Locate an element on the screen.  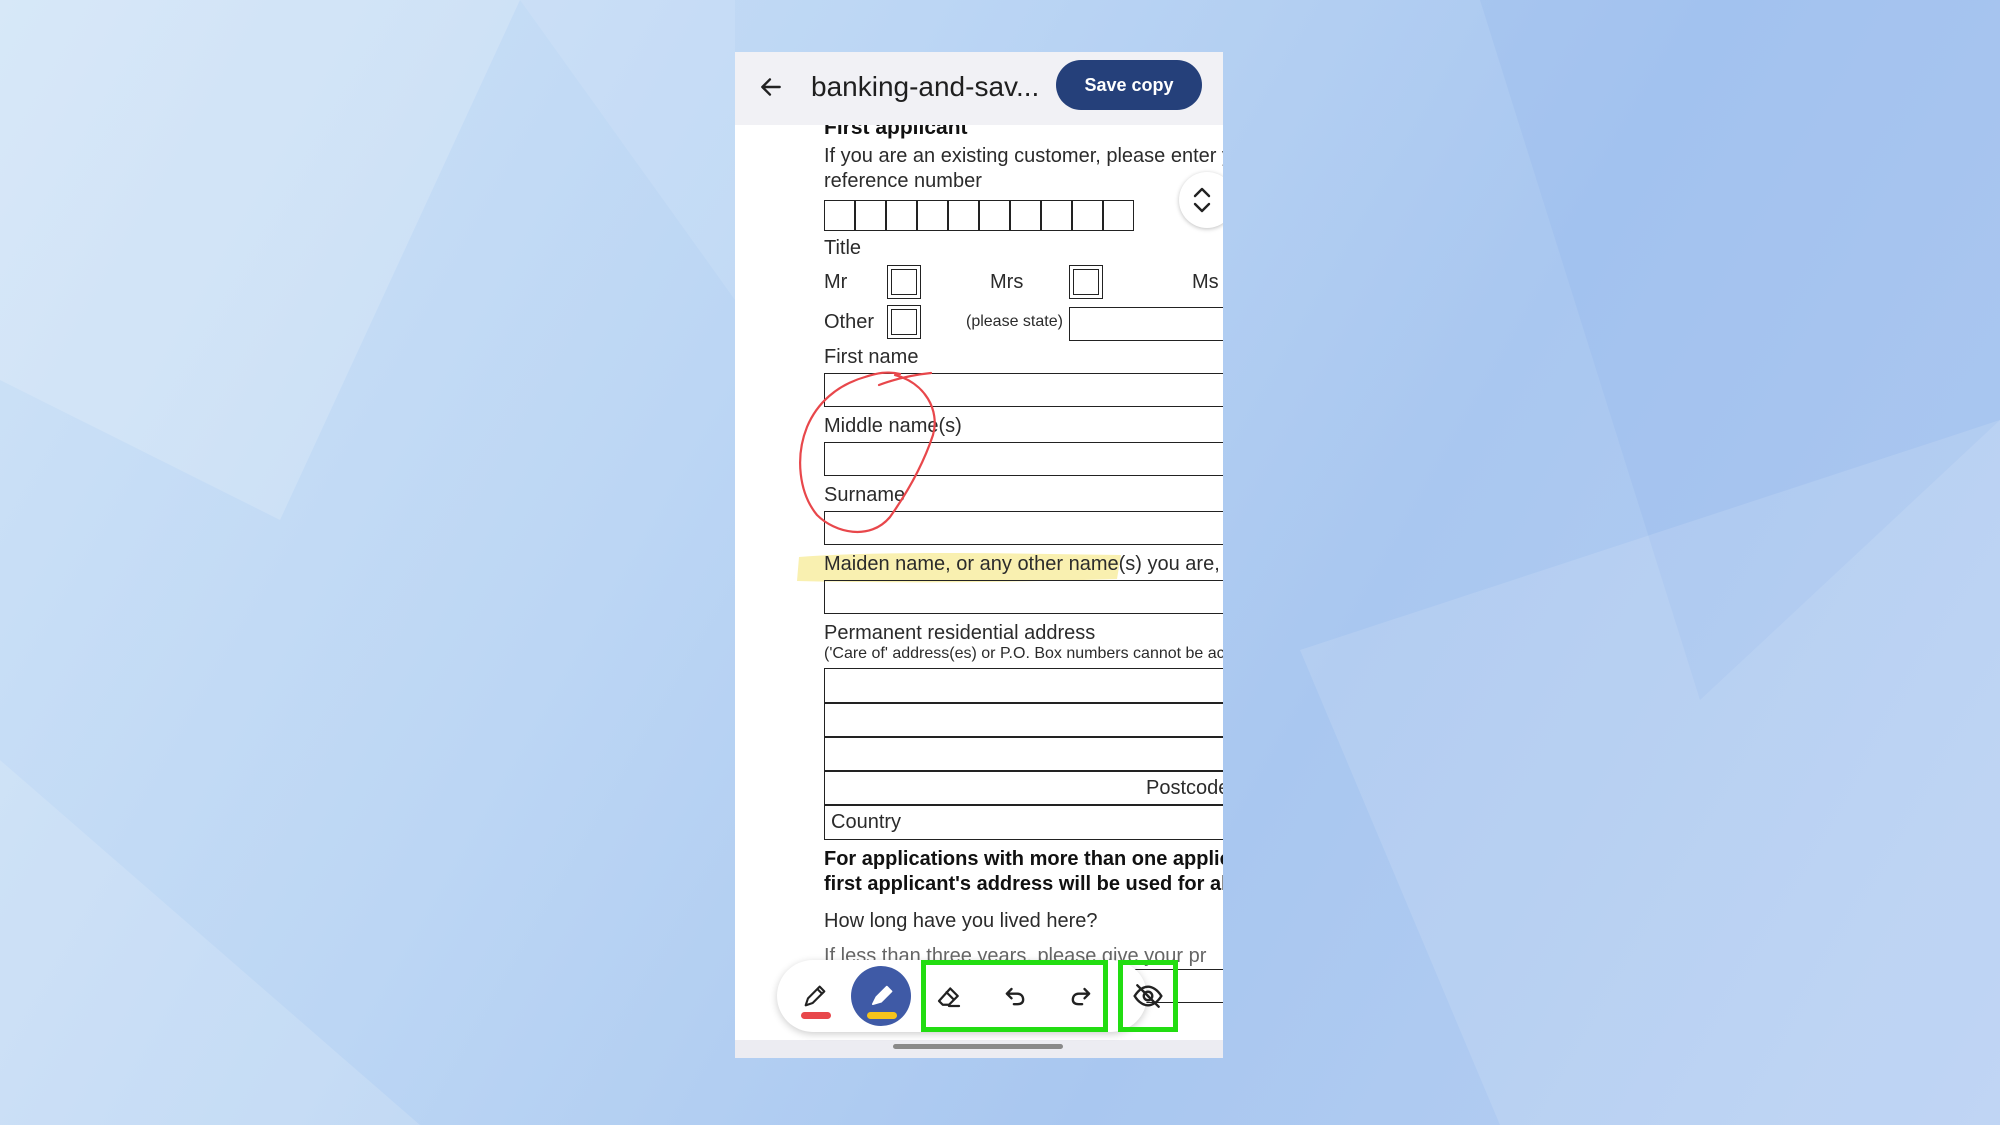
pen-color-swatch is located at coordinates (816, 1015).